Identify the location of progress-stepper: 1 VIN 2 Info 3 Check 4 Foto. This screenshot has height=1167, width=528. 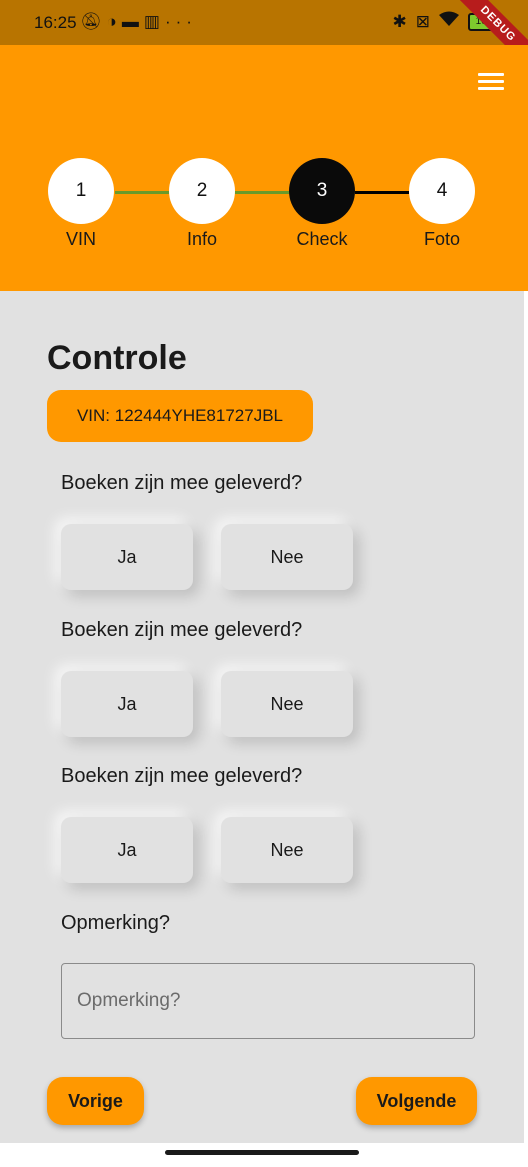
(264, 208).